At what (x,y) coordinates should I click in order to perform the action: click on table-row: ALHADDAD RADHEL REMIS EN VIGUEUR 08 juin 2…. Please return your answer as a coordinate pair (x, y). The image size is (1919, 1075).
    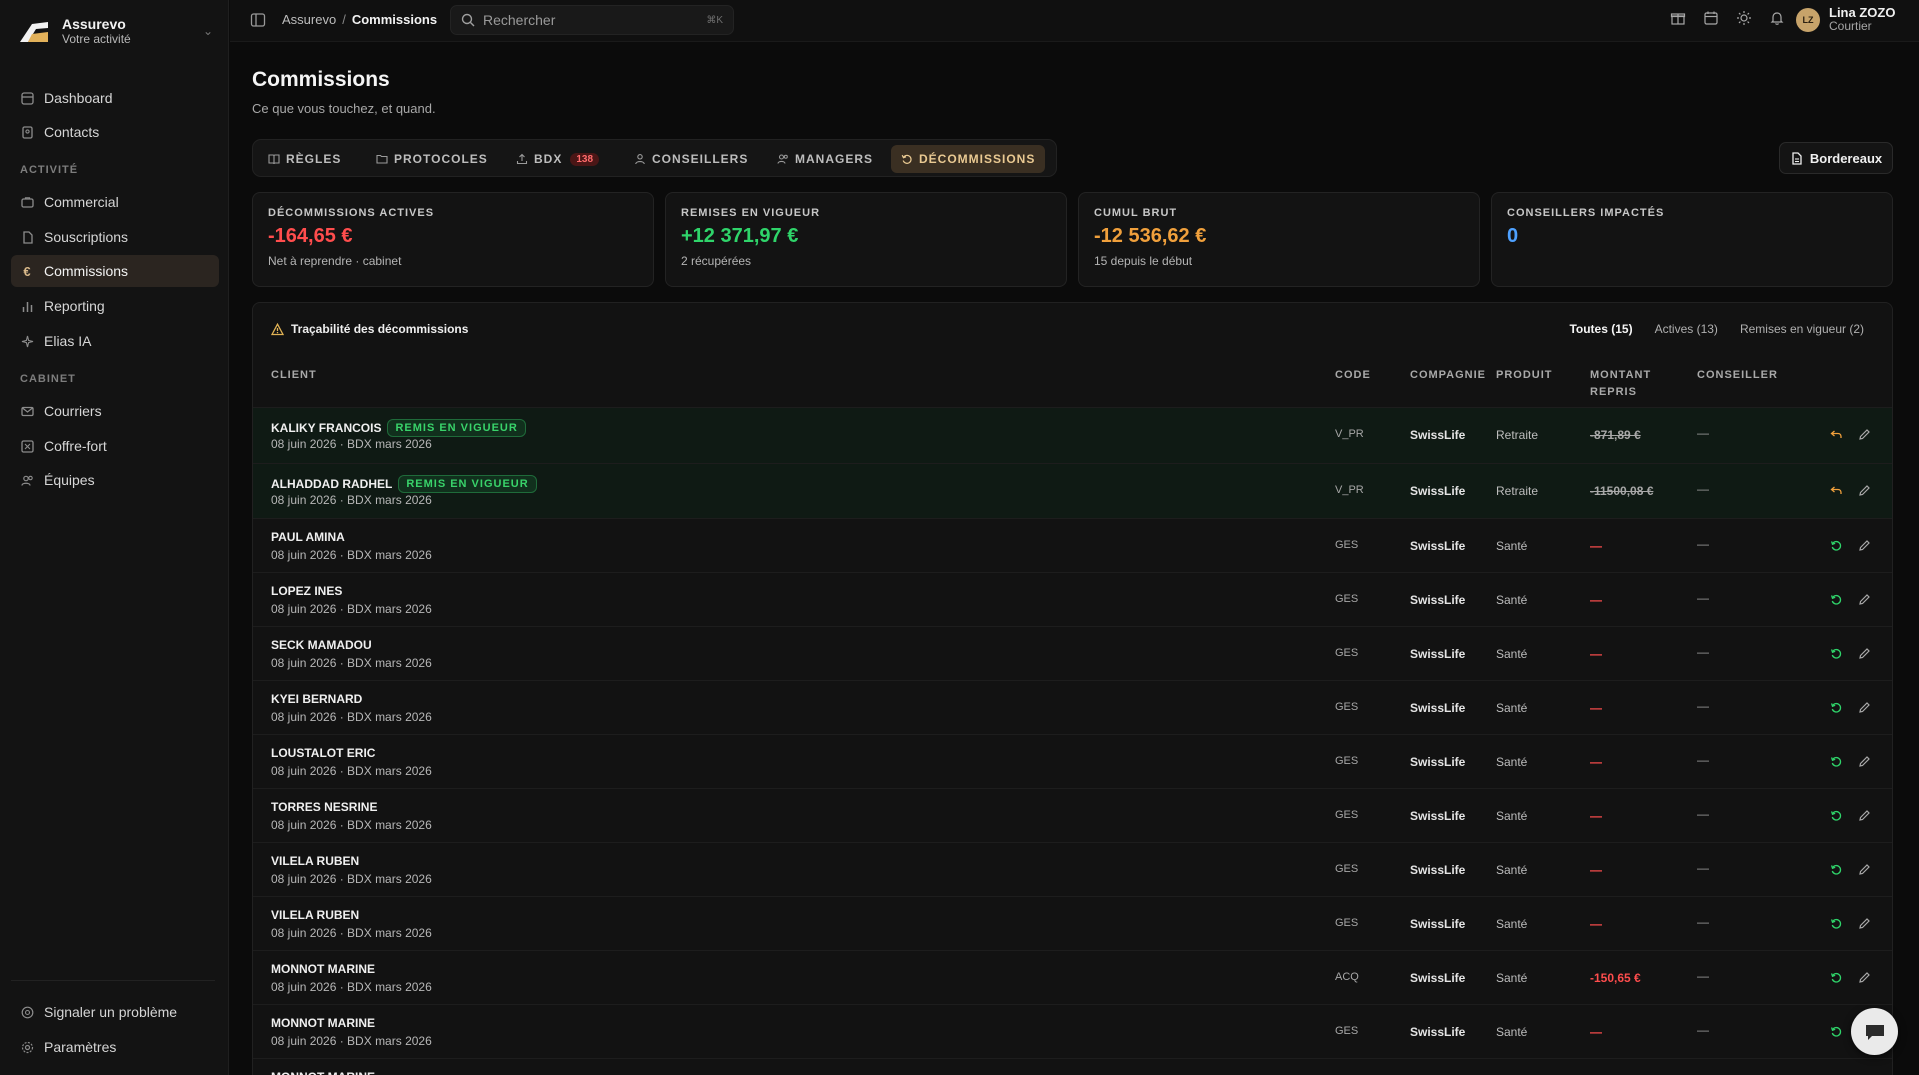
    Looking at the image, I should click on (1072, 491).